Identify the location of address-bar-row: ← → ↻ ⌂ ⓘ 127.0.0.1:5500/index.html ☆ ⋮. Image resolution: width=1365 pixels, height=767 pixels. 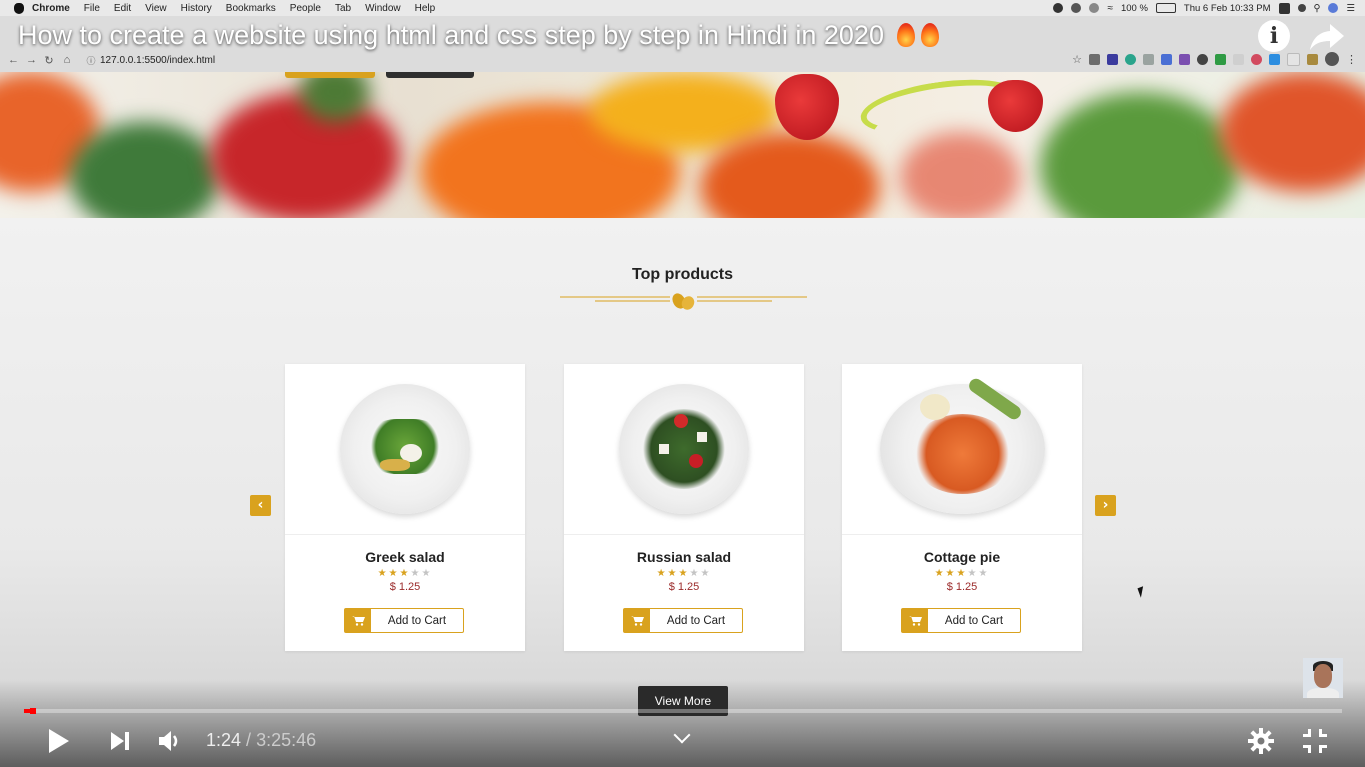
(682, 60).